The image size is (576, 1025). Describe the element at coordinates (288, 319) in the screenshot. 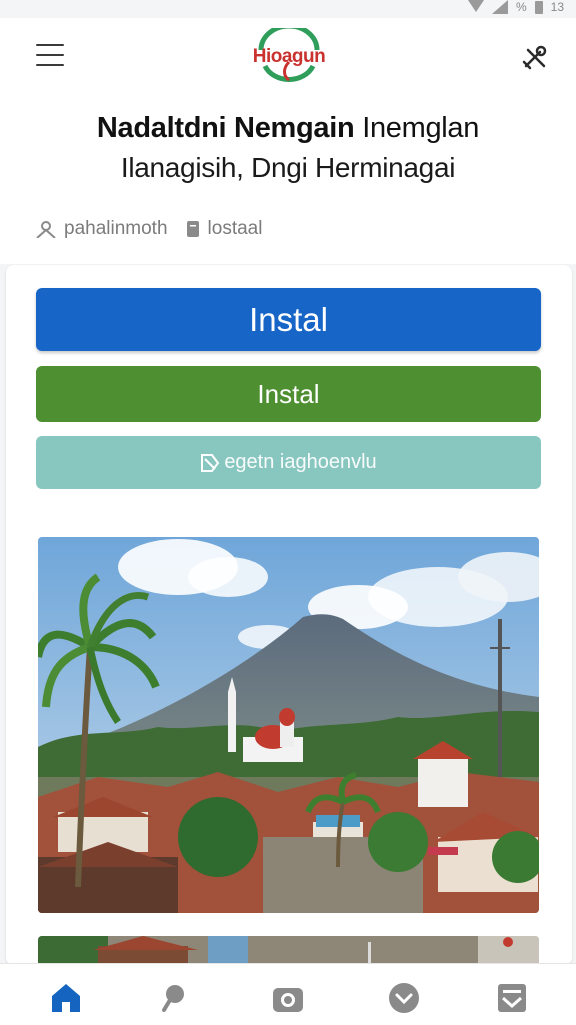

I see `install-primary-button: Instal` at that location.